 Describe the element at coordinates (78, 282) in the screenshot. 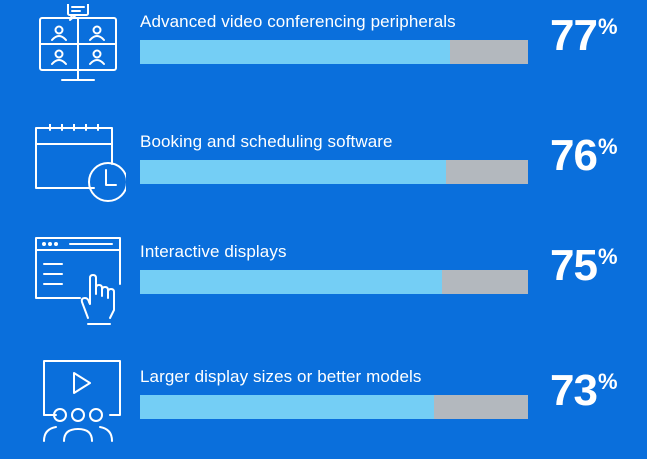

I see `interactive-display-touch-icon` at that location.